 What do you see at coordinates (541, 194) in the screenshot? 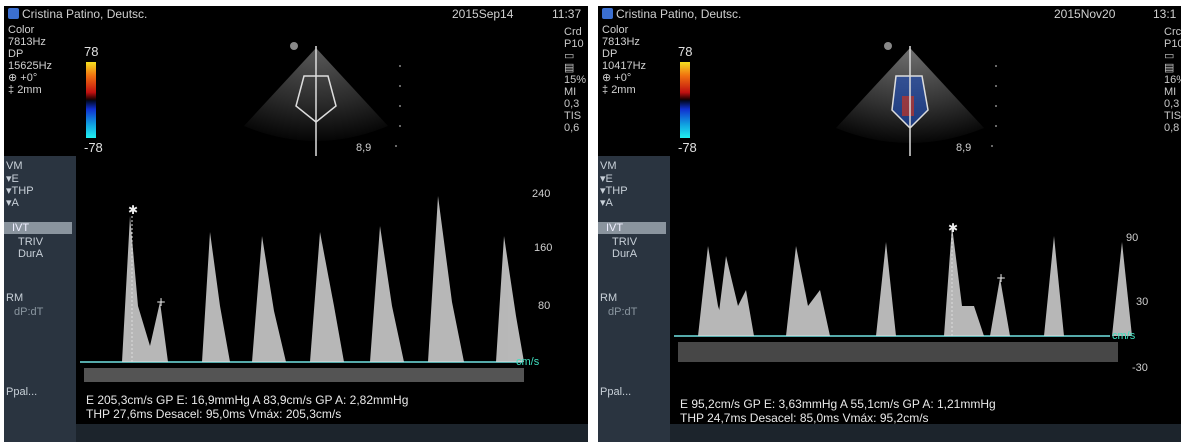
I see `left-scale-240: 240` at bounding box center [541, 194].